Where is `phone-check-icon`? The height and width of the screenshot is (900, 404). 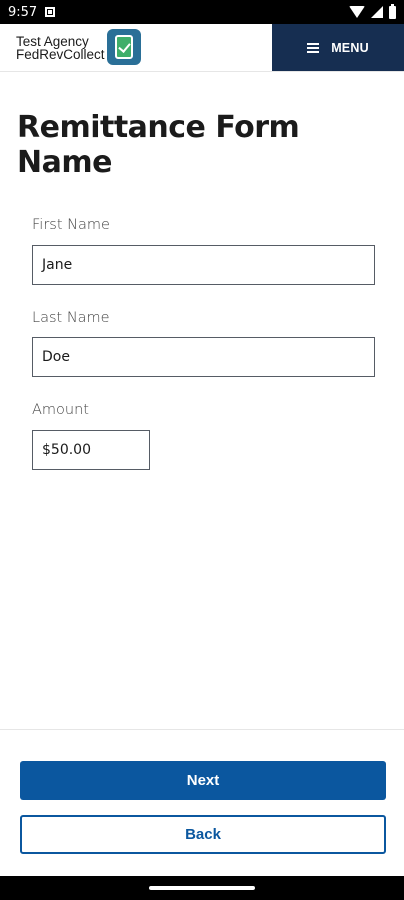
phone-check-icon is located at coordinates (124, 47).